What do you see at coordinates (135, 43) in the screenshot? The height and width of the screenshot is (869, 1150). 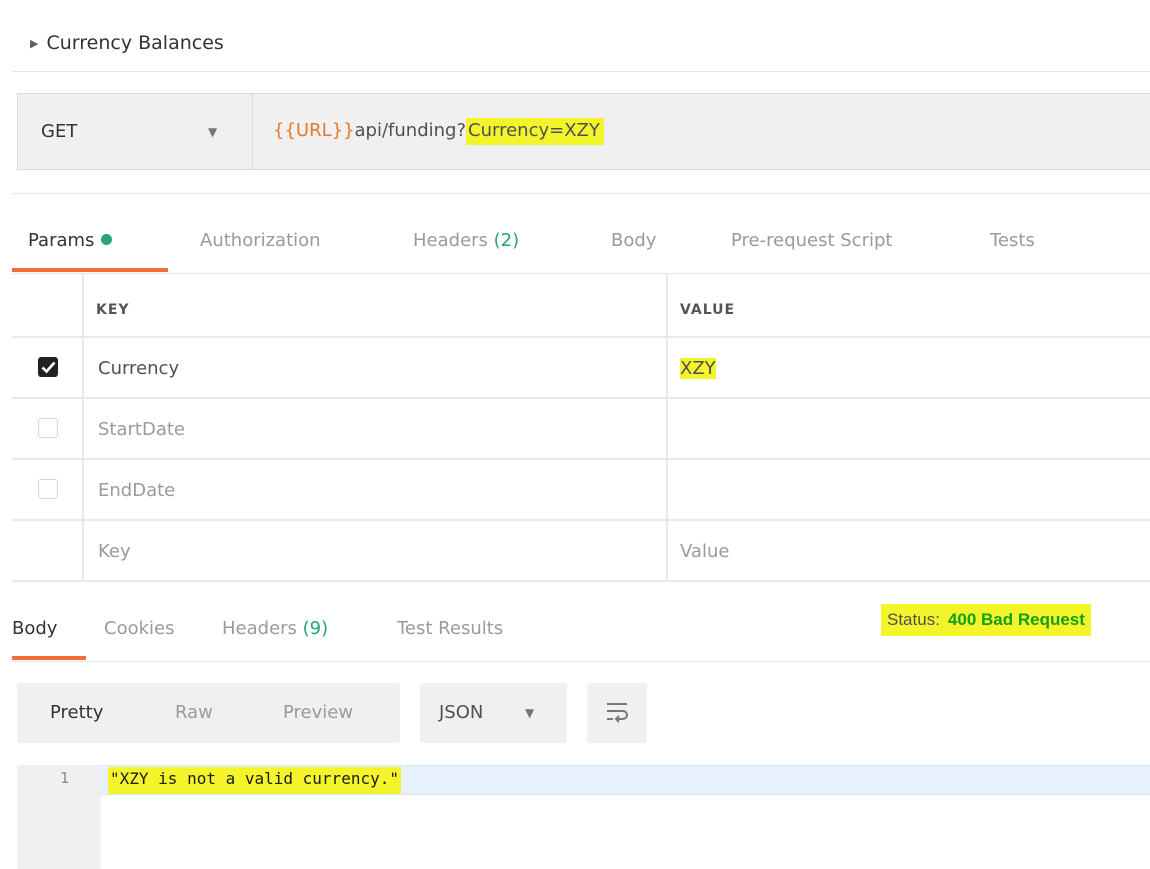 I see `collection-title: Currency Balances` at bounding box center [135, 43].